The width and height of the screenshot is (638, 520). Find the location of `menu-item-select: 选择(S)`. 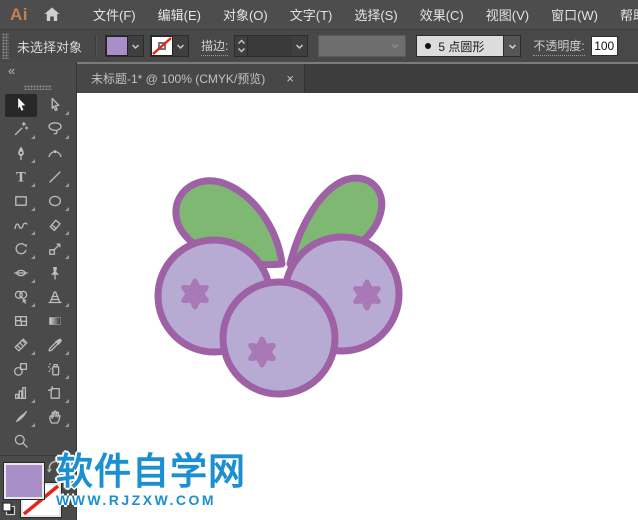

menu-item-select: 选择(S) is located at coordinates (375, 14).